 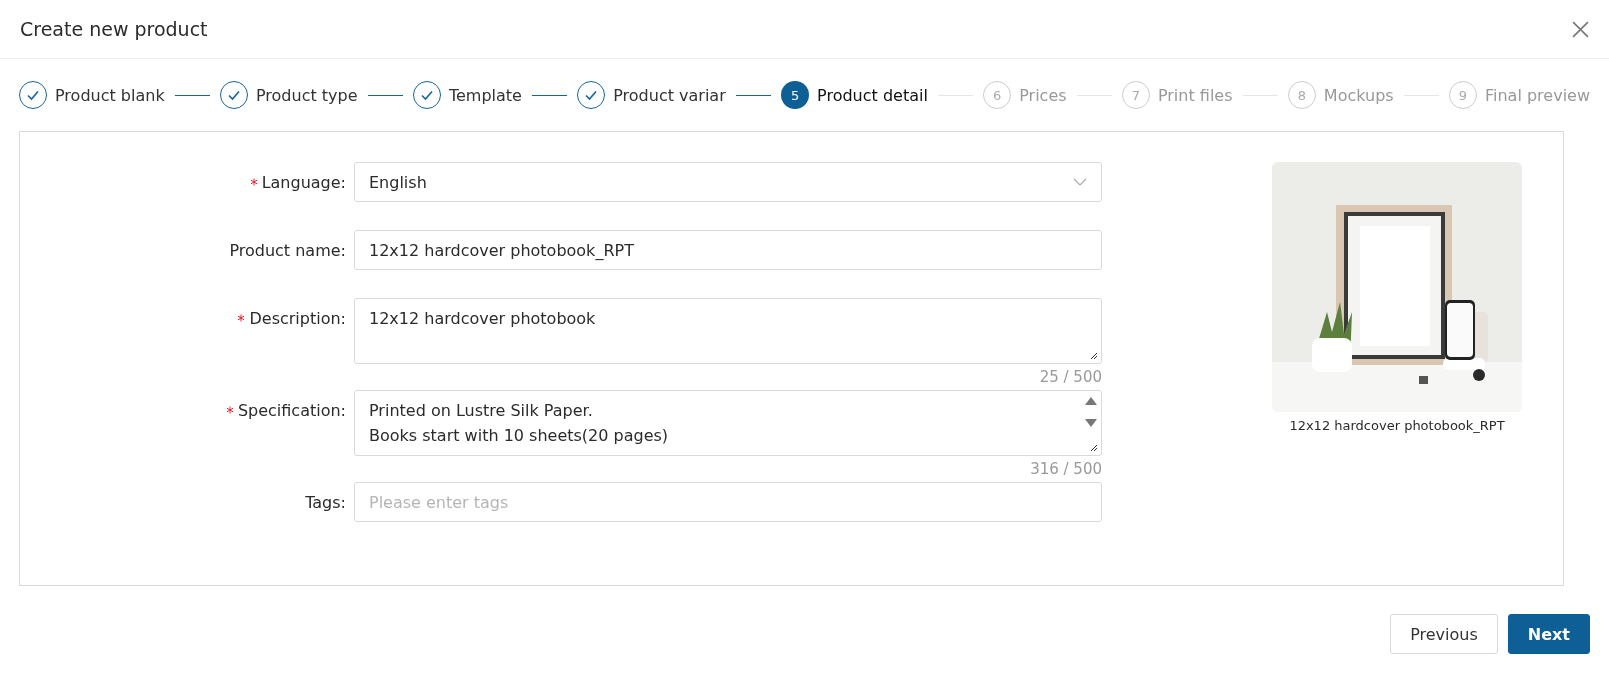 I want to click on step-label: Product detail, so click(x=872, y=95).